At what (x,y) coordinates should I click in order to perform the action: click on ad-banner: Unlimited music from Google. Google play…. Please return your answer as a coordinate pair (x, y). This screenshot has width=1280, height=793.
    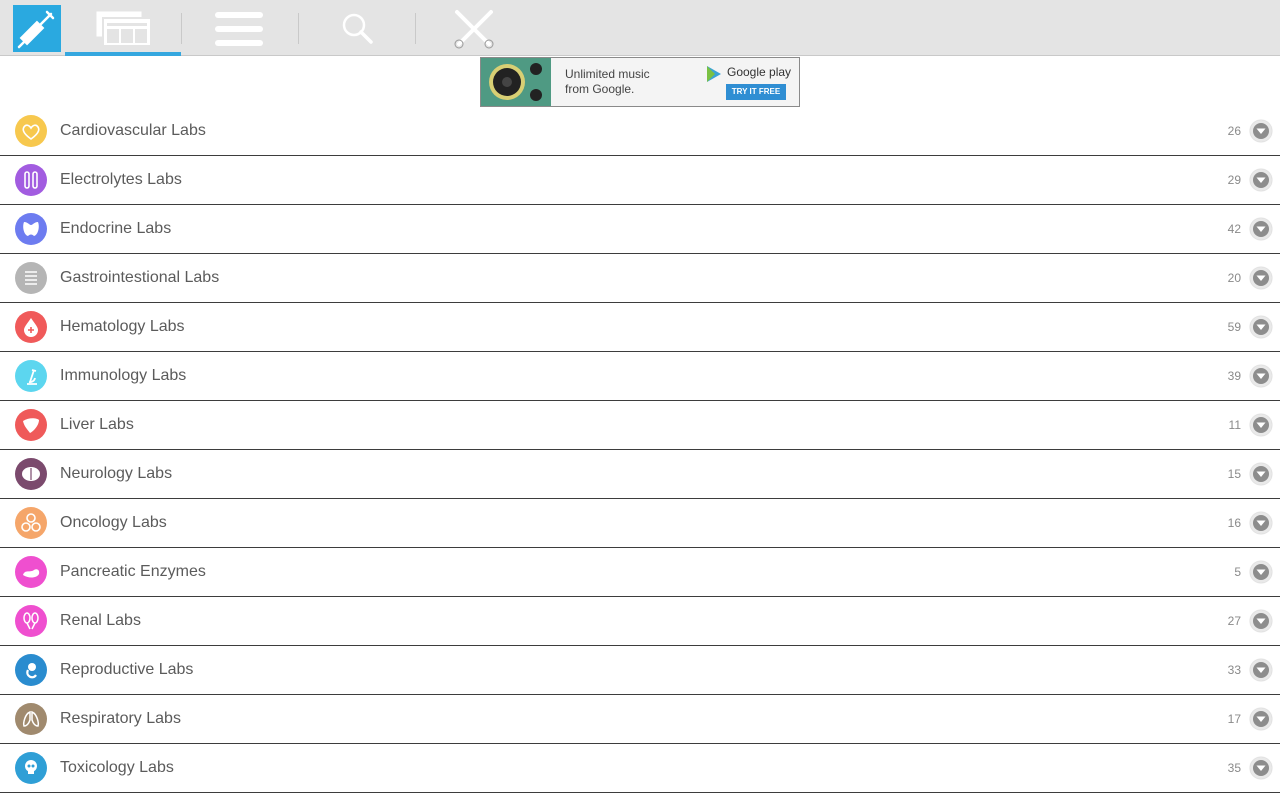
    Looking at the image, I should click on (640, 82).